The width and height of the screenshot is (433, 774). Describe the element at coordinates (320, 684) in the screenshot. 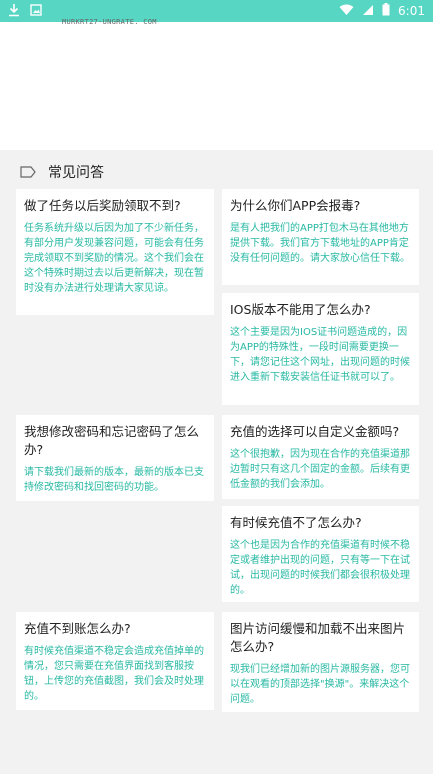

I see `faq-answer: 现我们已经增加新的图片源服务器，您可以在观看的顶部选择"换源"。来解决这个问题。` at that location.